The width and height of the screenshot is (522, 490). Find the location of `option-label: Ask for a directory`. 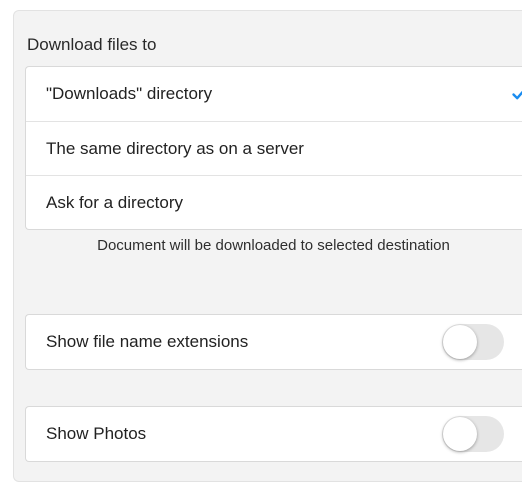

option-label: Ask for a directory is located at coordinates (114, 202).